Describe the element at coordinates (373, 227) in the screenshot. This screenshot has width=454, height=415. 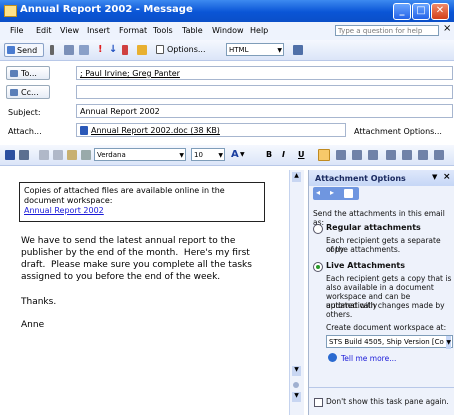
I see `regular-attachments-label: Regular attachments` at that location.